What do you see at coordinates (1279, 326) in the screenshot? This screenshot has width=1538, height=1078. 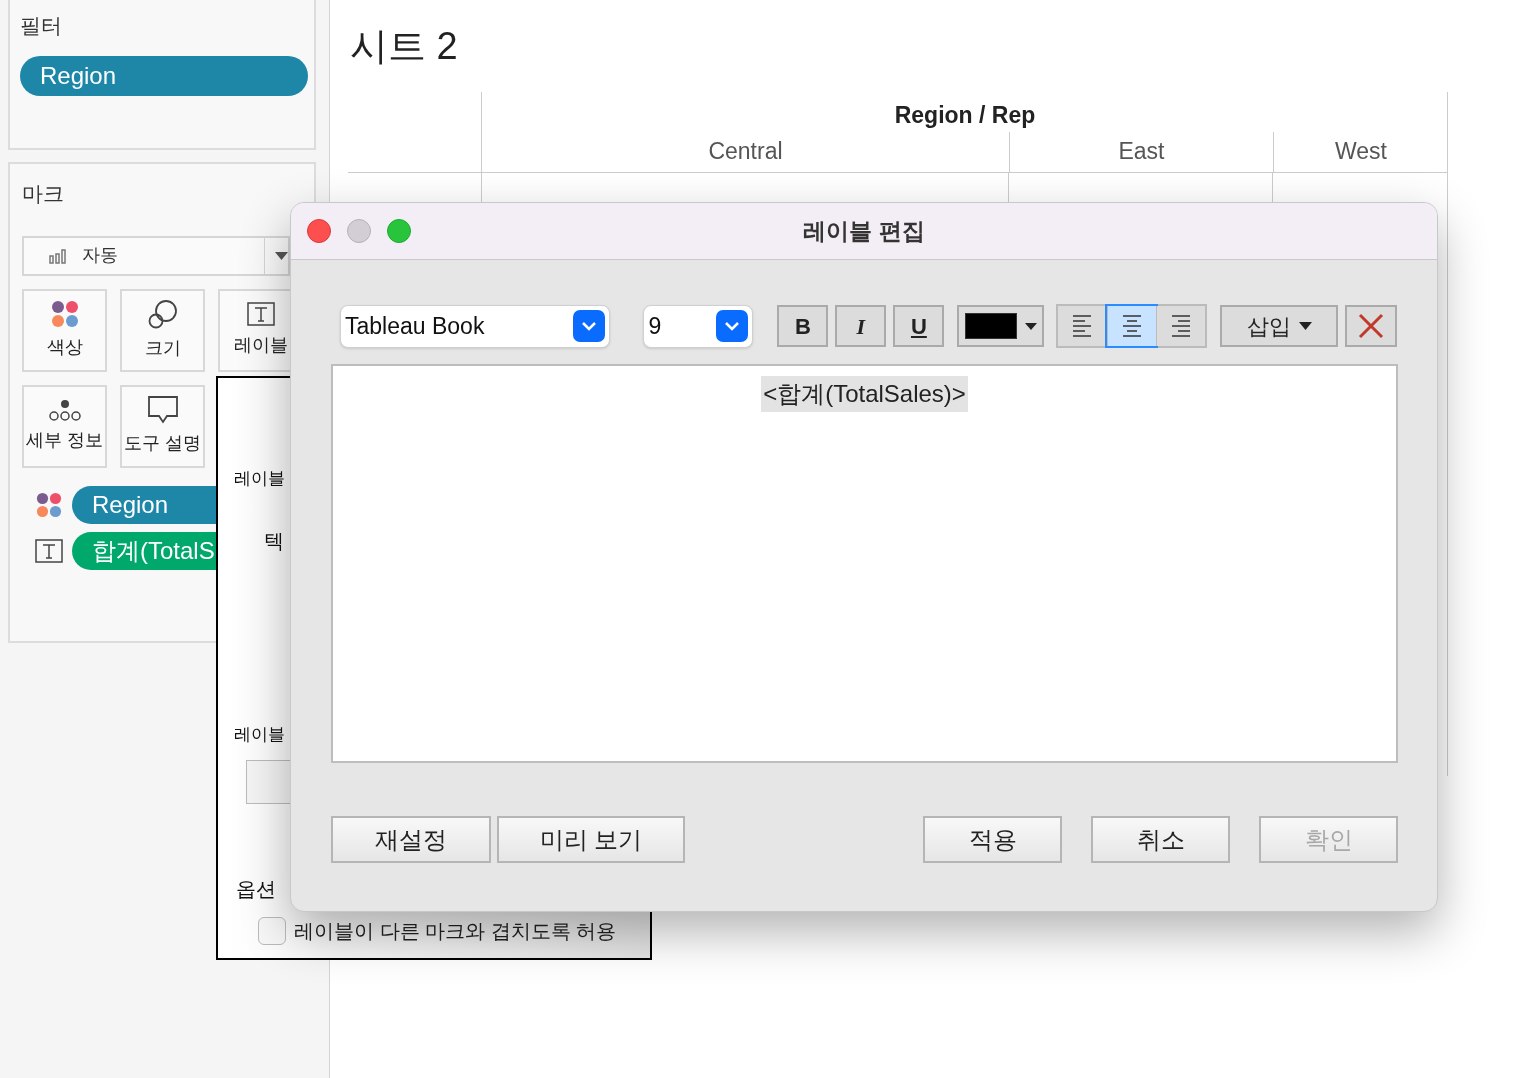 I see `insert-button: 삽입` at bounding box center [1279, 326].